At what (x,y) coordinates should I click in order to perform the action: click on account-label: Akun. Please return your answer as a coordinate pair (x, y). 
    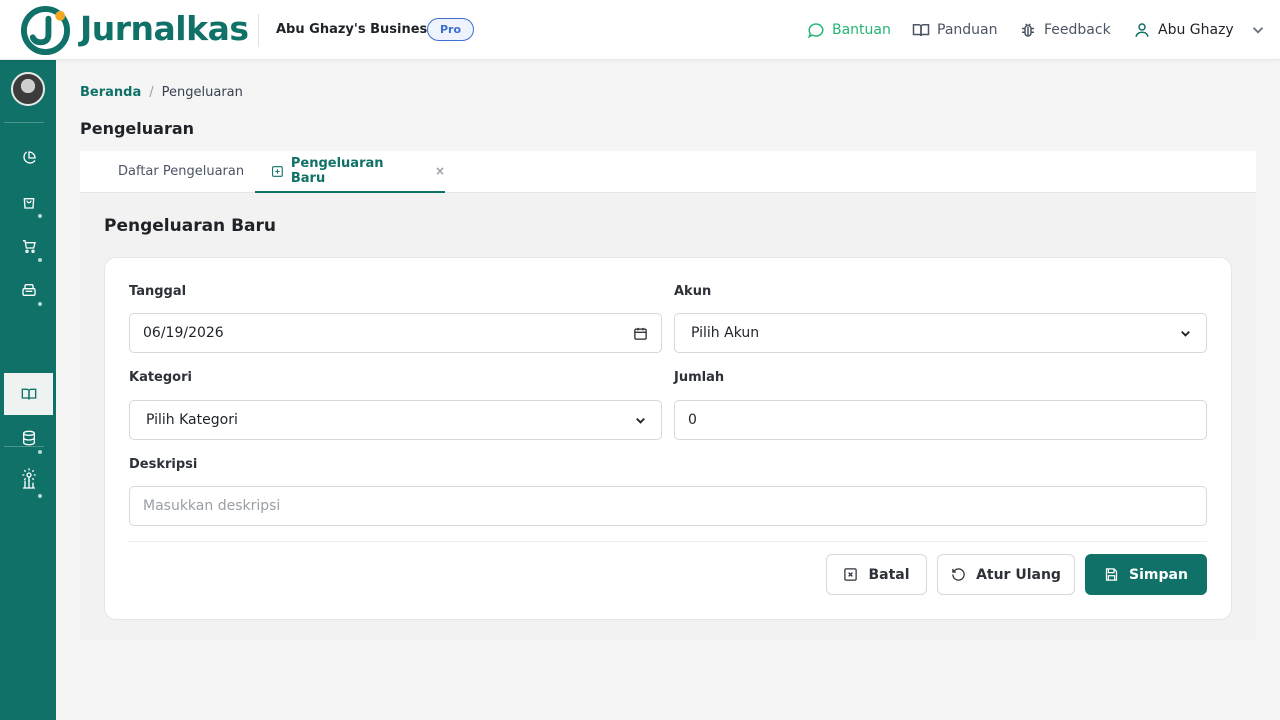
    Looking at the image, I should click on (693, 291).